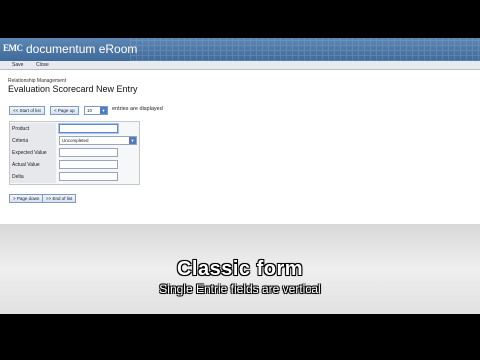  I want to click on form-row-criteria: Criteria Uncompleted ▼, so click(74, 141).